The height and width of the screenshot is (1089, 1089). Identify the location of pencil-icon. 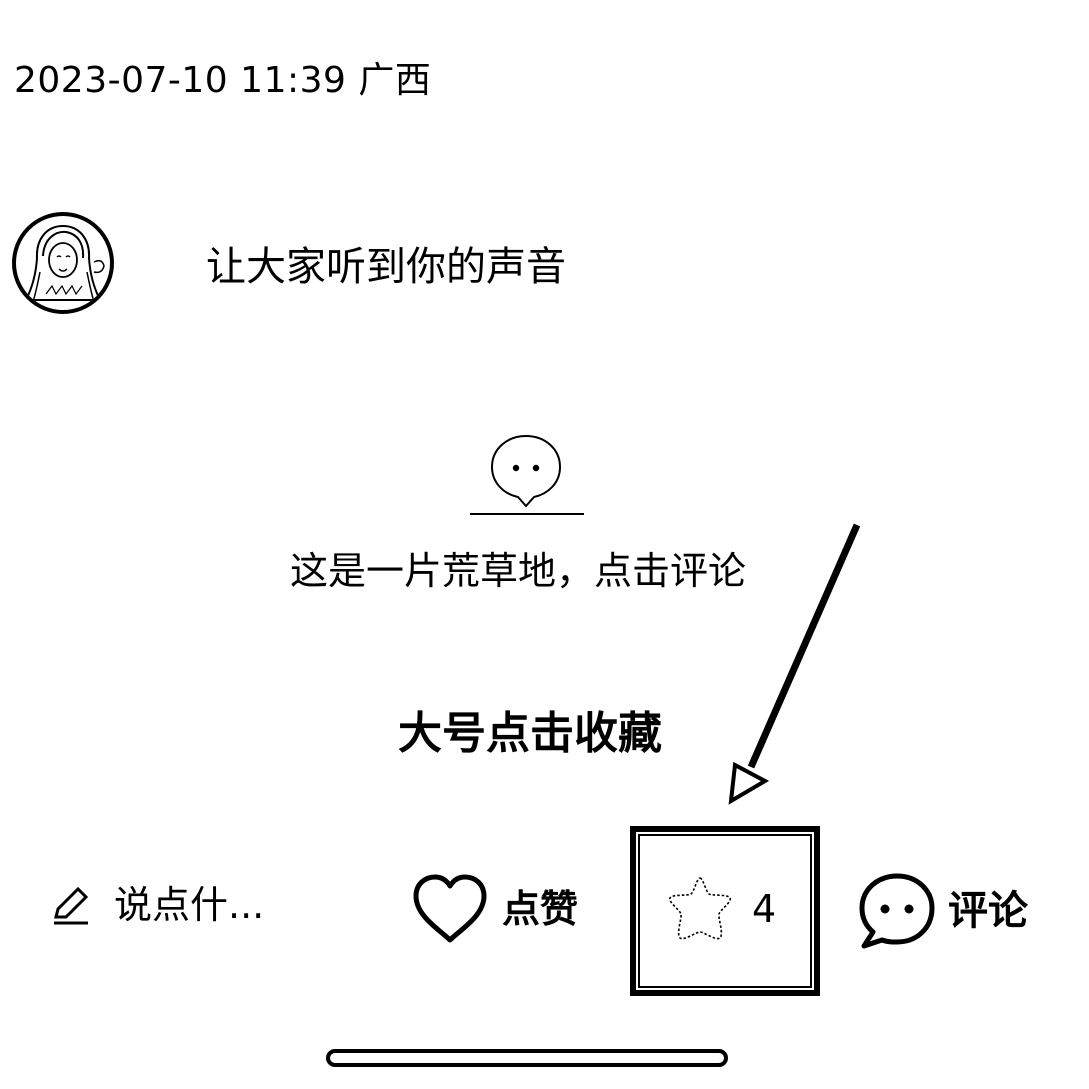
(71, 905).